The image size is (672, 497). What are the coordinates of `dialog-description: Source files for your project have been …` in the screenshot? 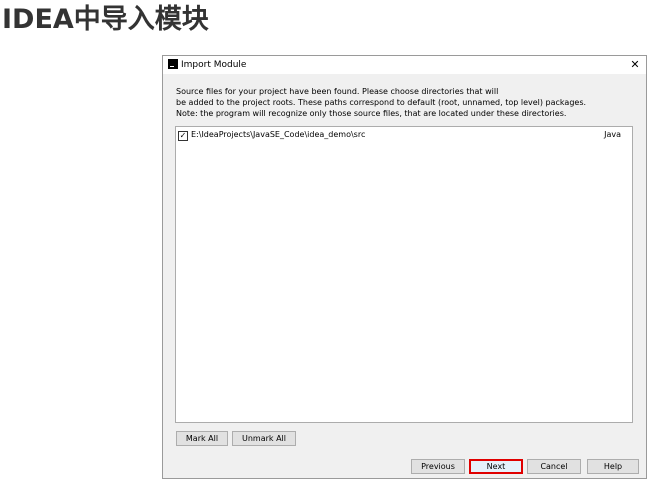 It's located at (381, 102).